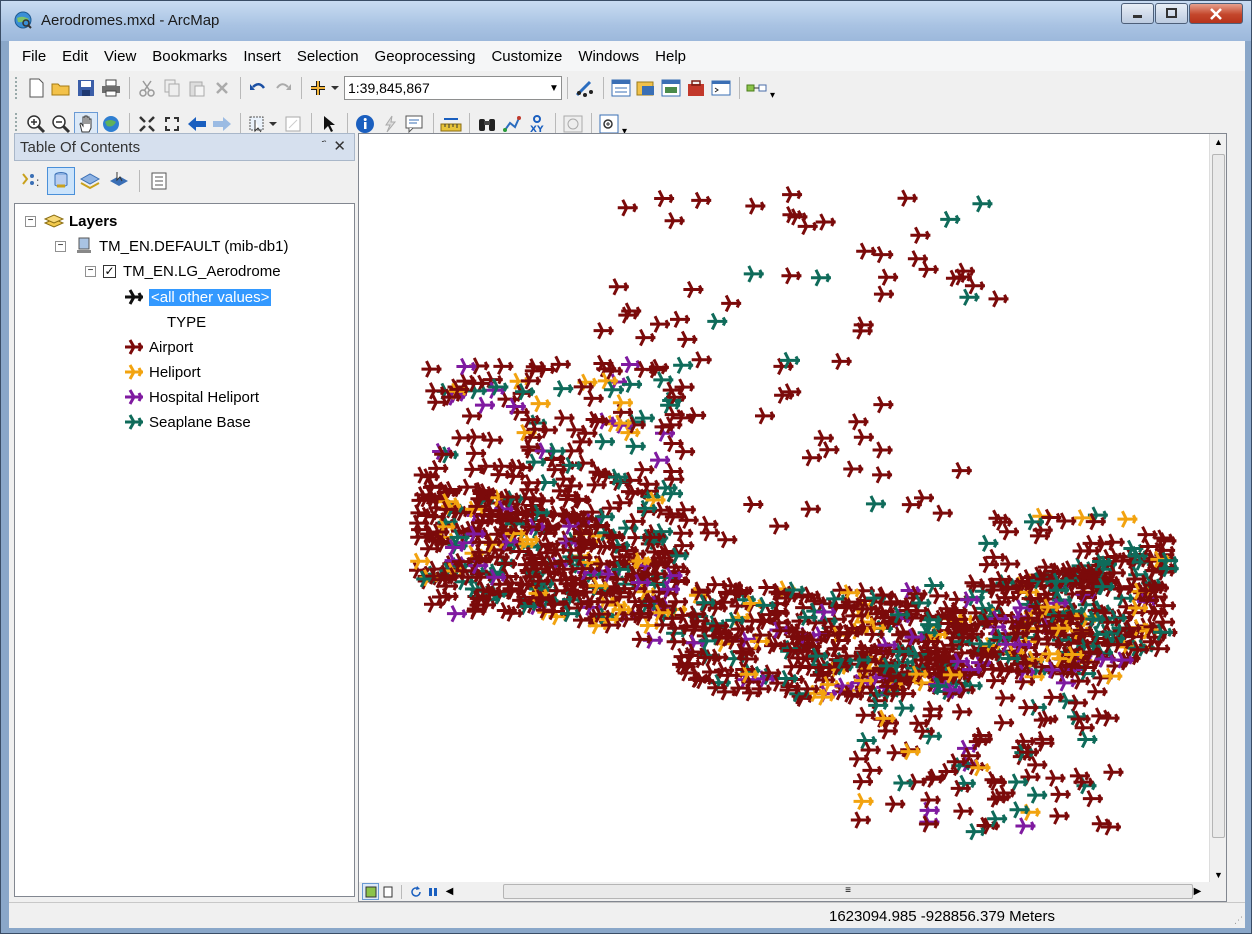 Image resolution: width=1252 pixels, height=934 pixels. What do you see at coordinates (627, 915) in the screenshot?
I see `status-bar: 1623094.985 -928856.379 Meters ⋰` at bounding box center [627, 915].